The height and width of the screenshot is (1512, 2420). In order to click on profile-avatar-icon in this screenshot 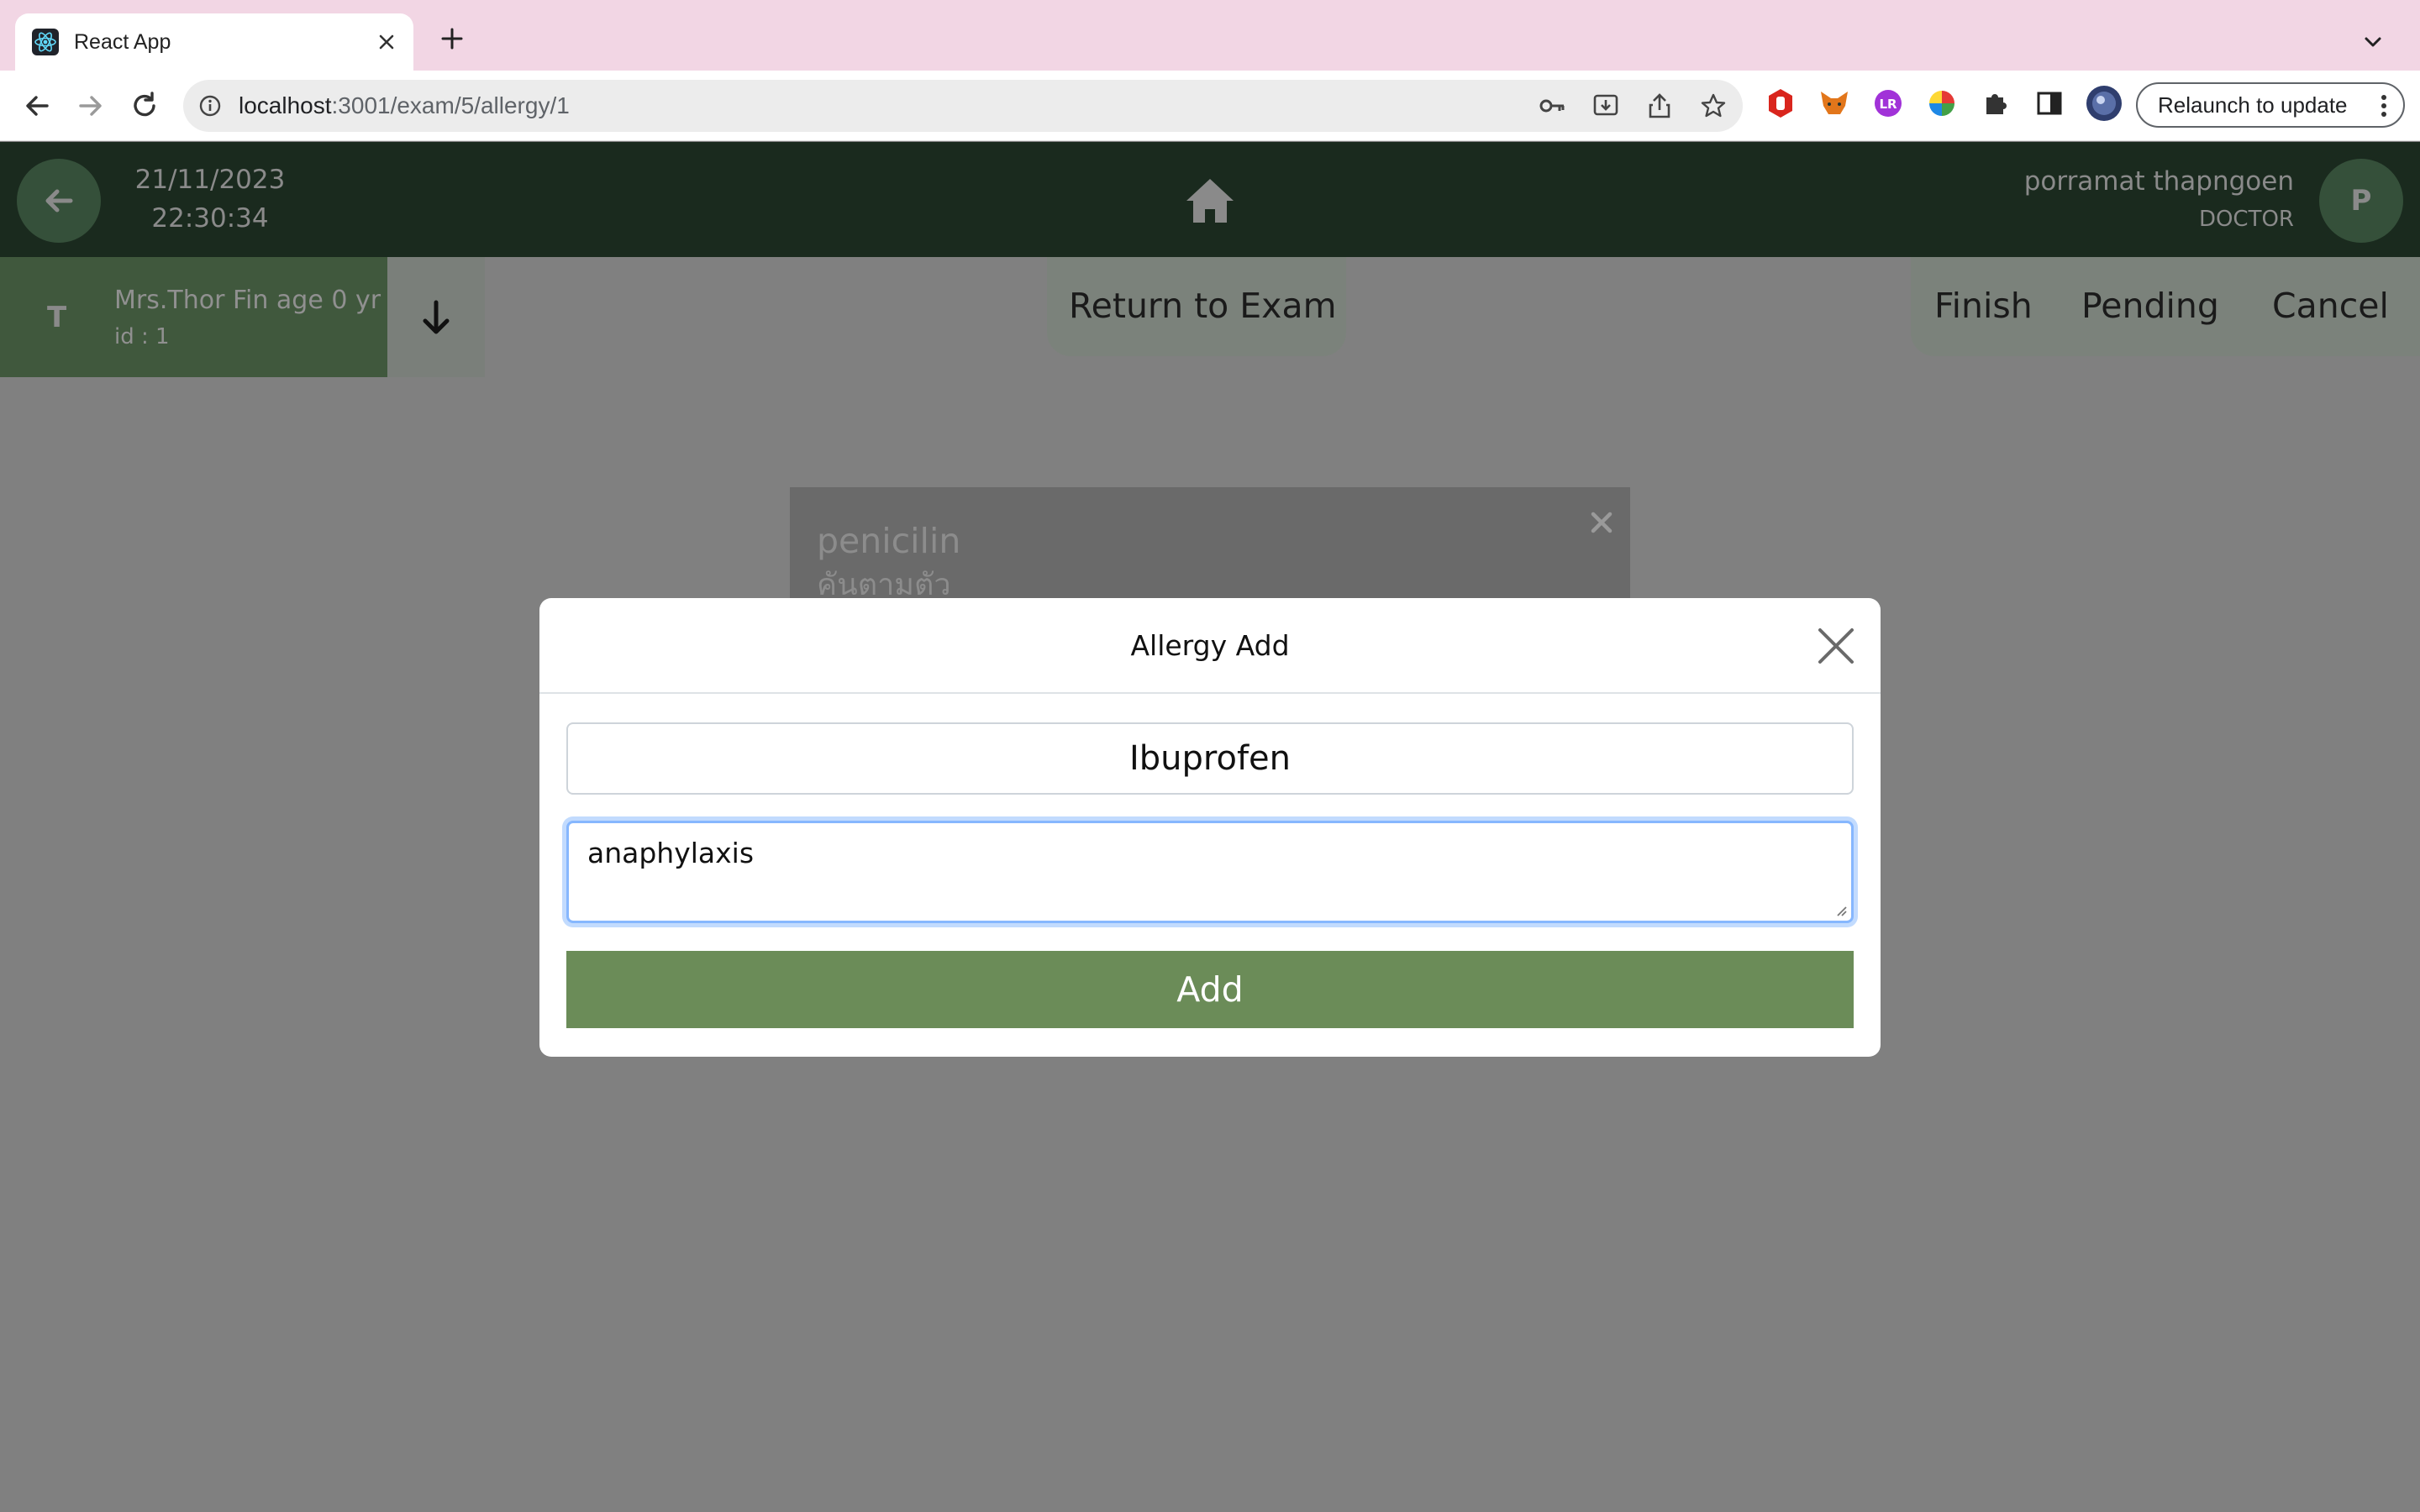, I will do `click(2104, 103)`.